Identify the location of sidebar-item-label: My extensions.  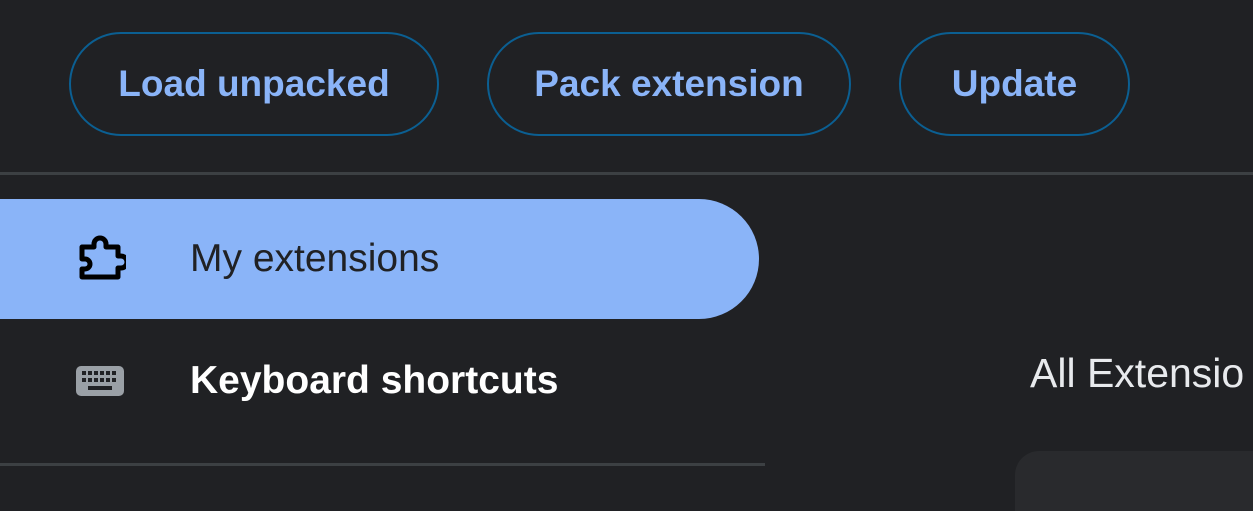
(315, 258).